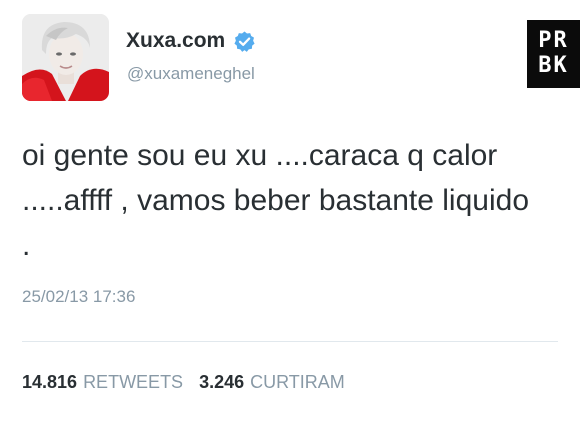 The image size is (580, 421). What do you see at coordinates (221, 382) in the screenshot?
I see `likes-count: 3.246` at bounding box center [221, 382].